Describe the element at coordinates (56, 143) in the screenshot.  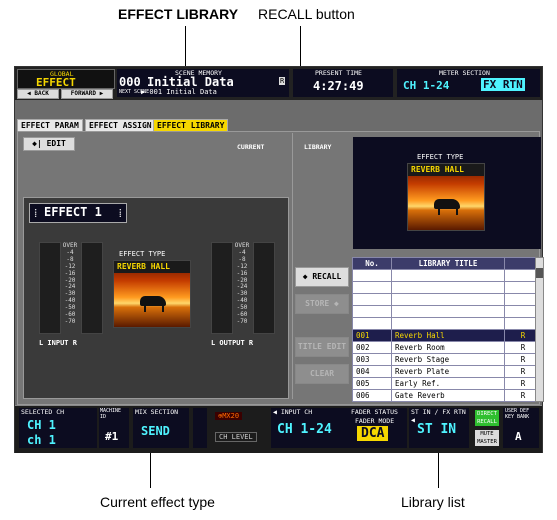
I see `edit-label: EDIT` at that location.